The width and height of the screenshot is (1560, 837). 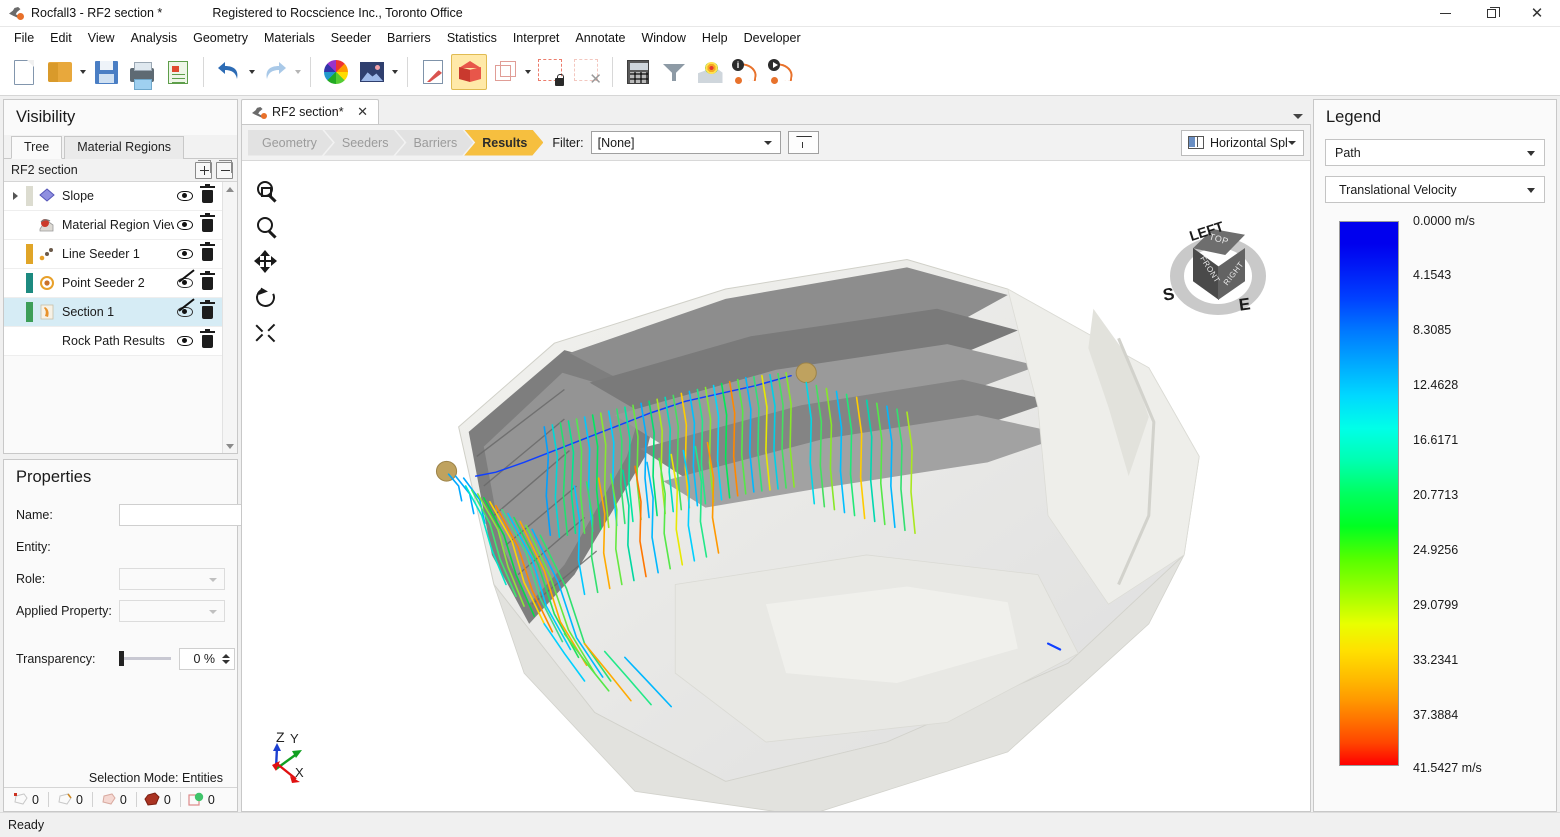 What do you see at coordinates (674, 72) in the screenshot?
I see `filter-button` at bounding box center [674, 72].